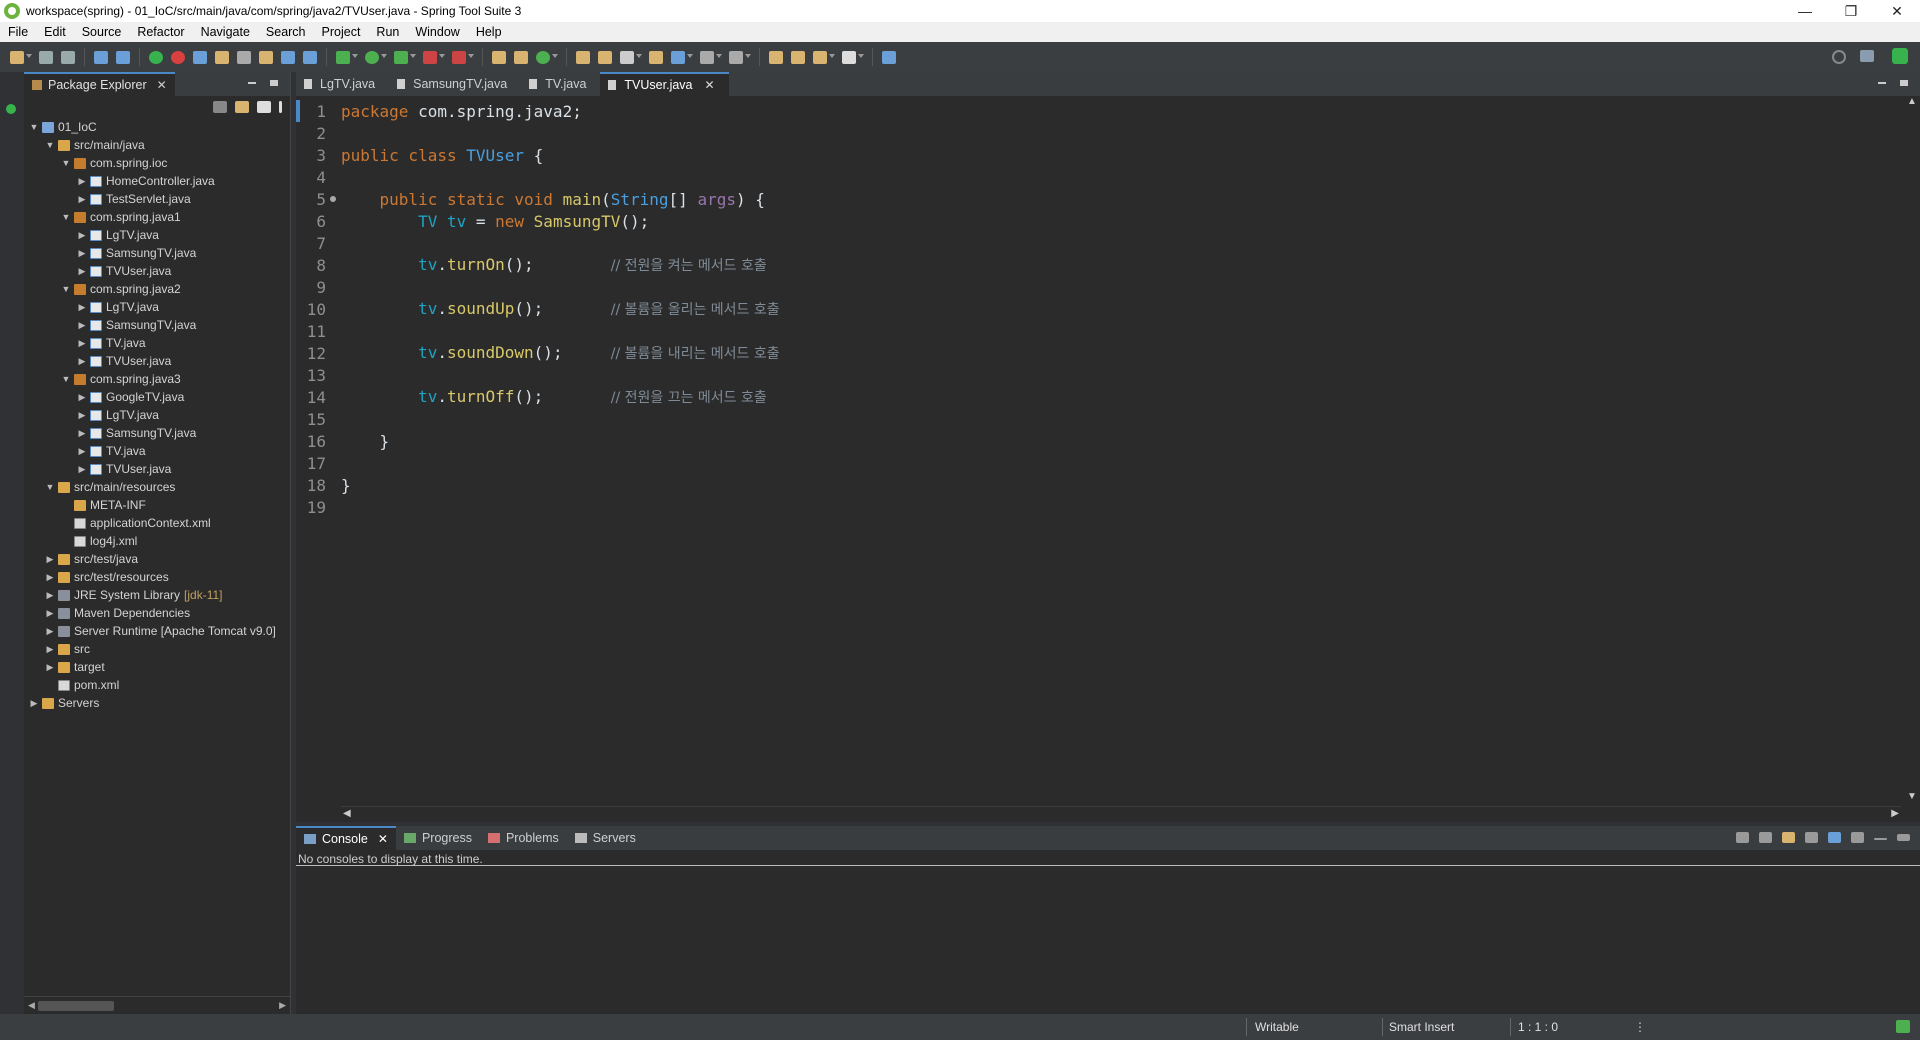 Image resolution: width=1920 pixels, height=1040 pixels. What do you see at coordinates (719, 57) in the screenshot?
I see `annotation-dropdown-icon` at bounding box center [719, 57].